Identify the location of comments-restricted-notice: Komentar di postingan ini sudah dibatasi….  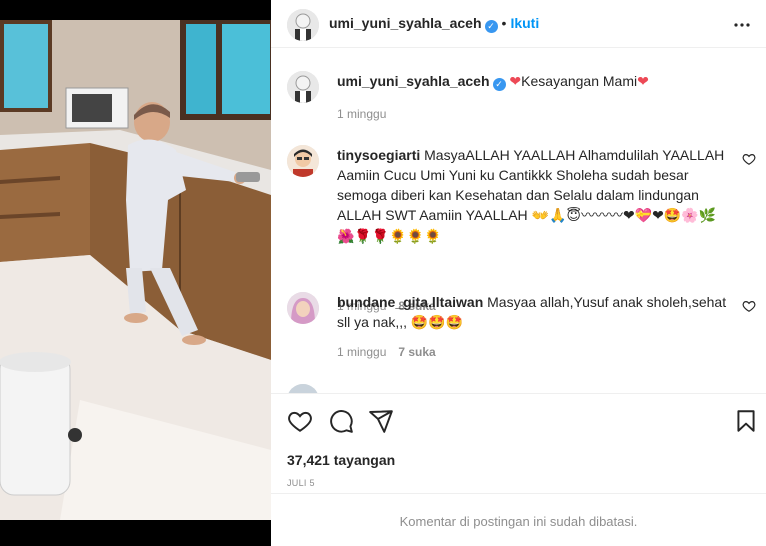
(518, 521).